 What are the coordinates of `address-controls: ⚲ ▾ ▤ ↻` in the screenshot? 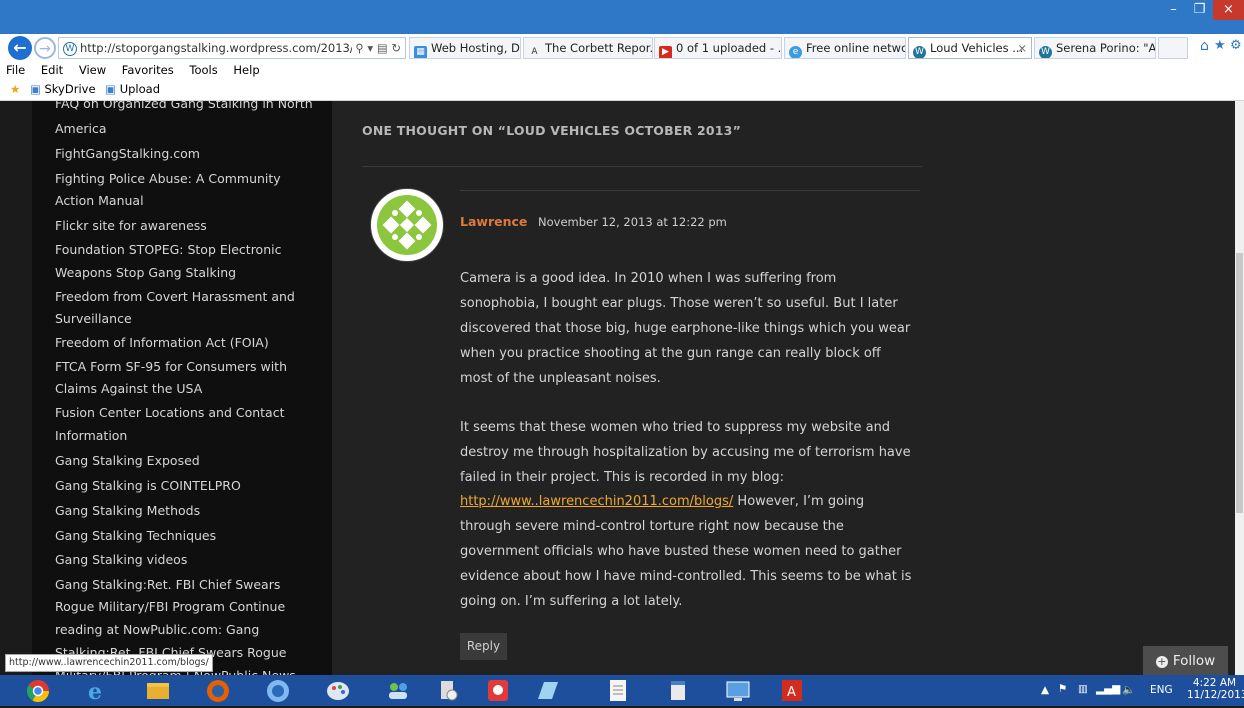 It's located at (376, 48).